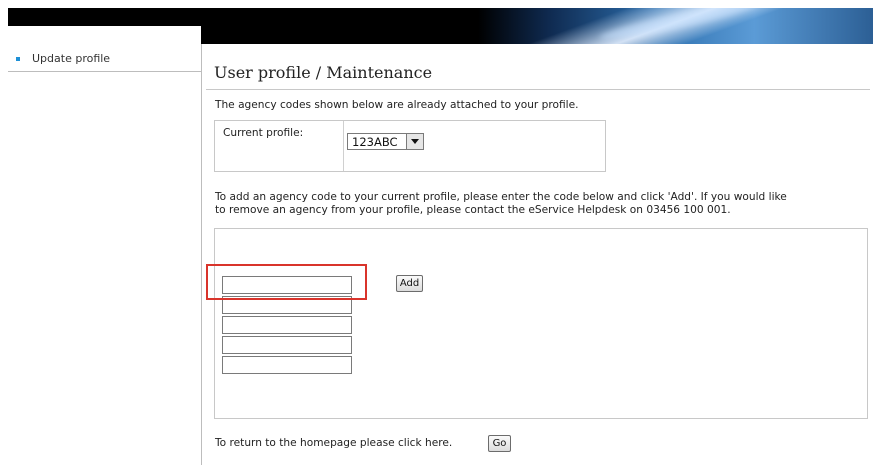 This screenshot has height=465, width=875. I want to click on sidebar-item-update-profile: Update profile, so click(104, 61).